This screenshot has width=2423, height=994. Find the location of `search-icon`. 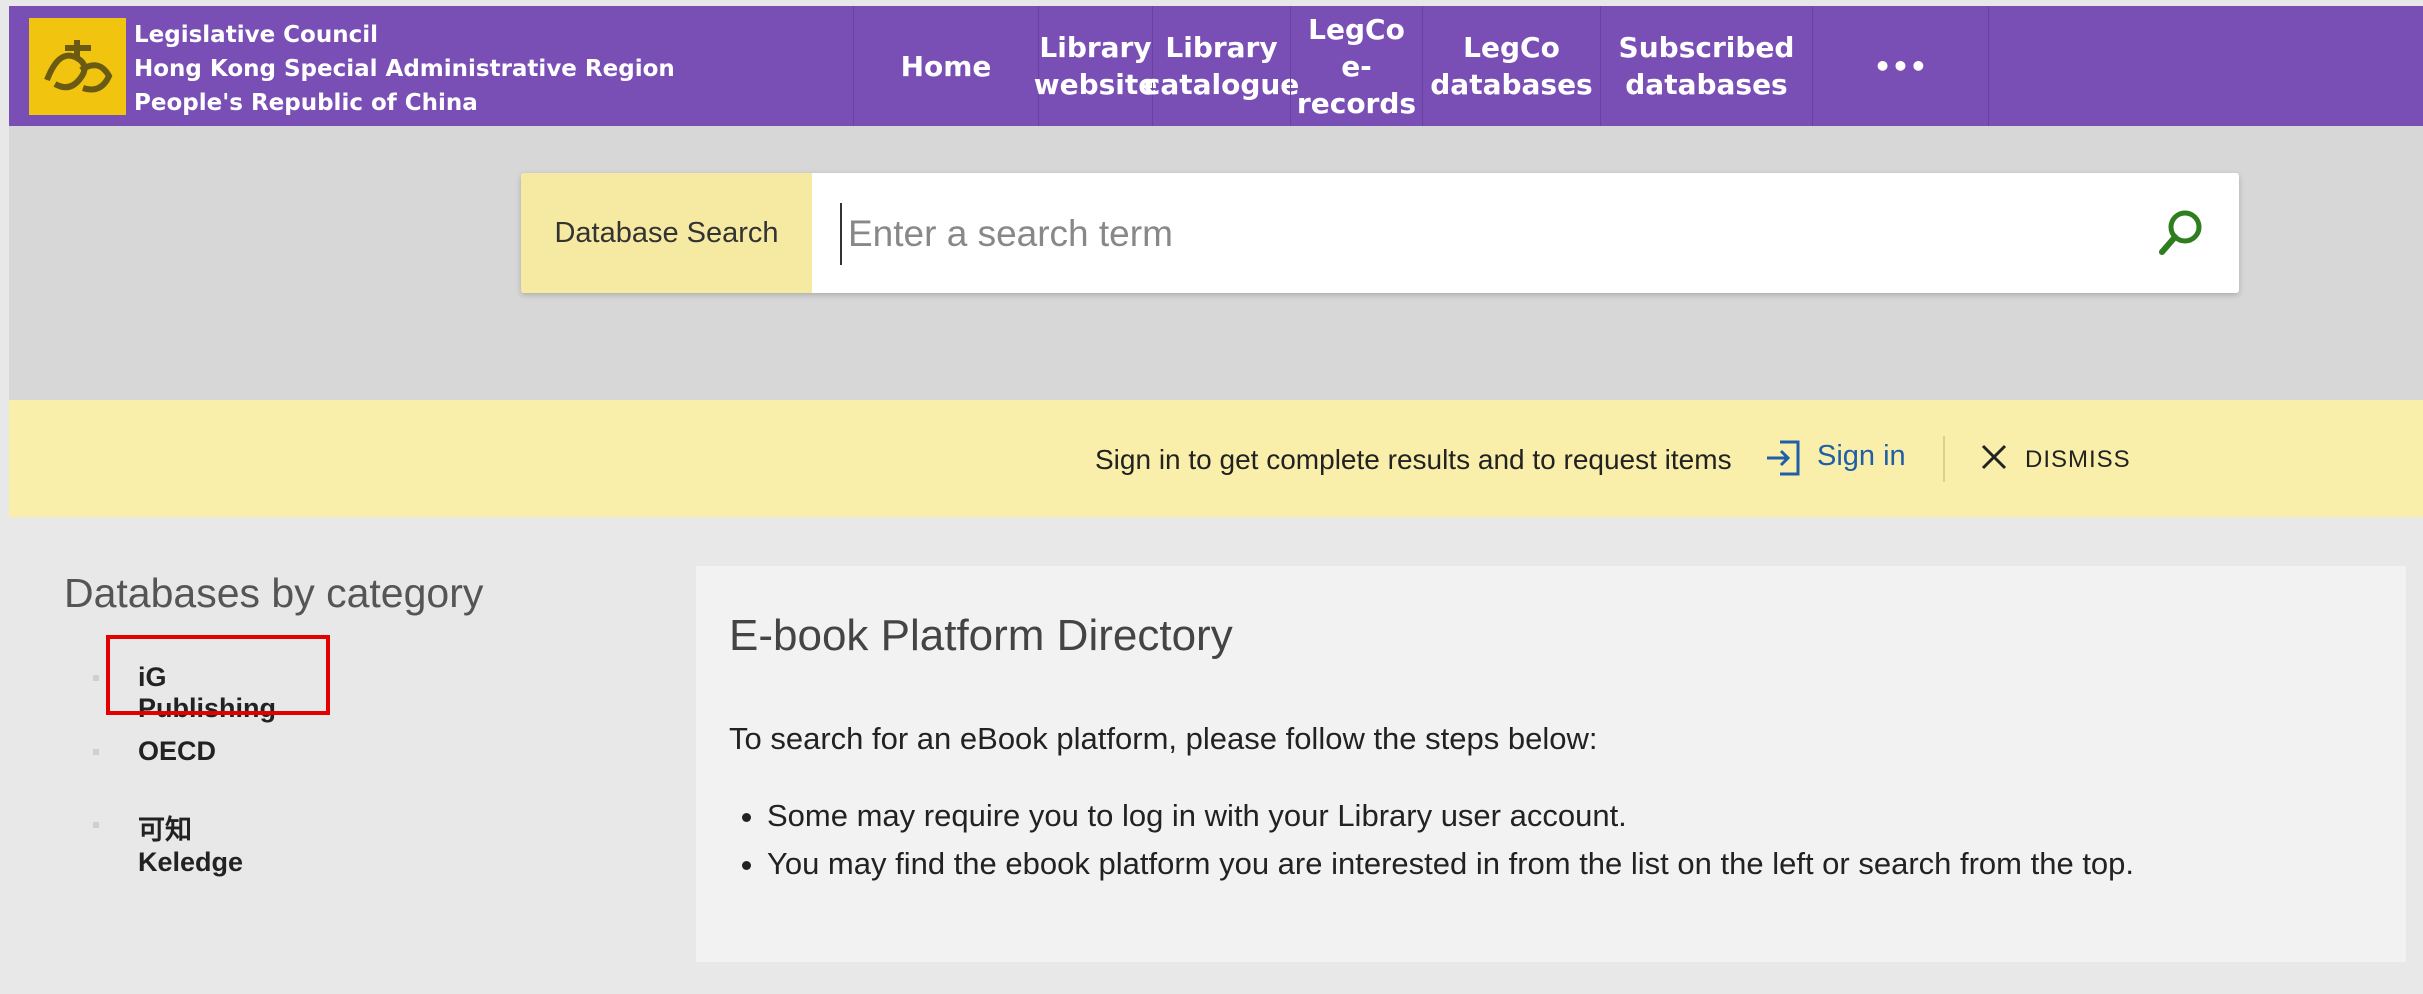

search-icon is located at coordinates (2181, 233).